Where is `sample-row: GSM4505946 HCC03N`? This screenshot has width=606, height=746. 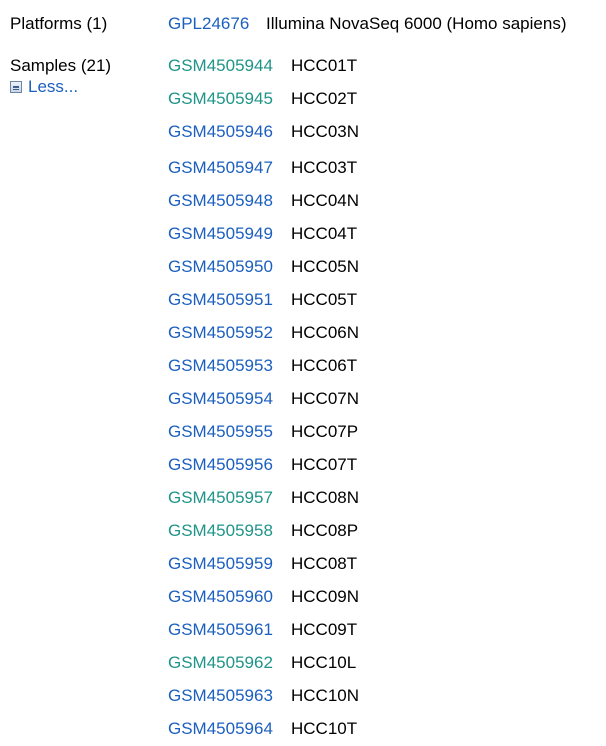 sample-row: GSM4505946 HCC03N is located at coordinates (303, 132).